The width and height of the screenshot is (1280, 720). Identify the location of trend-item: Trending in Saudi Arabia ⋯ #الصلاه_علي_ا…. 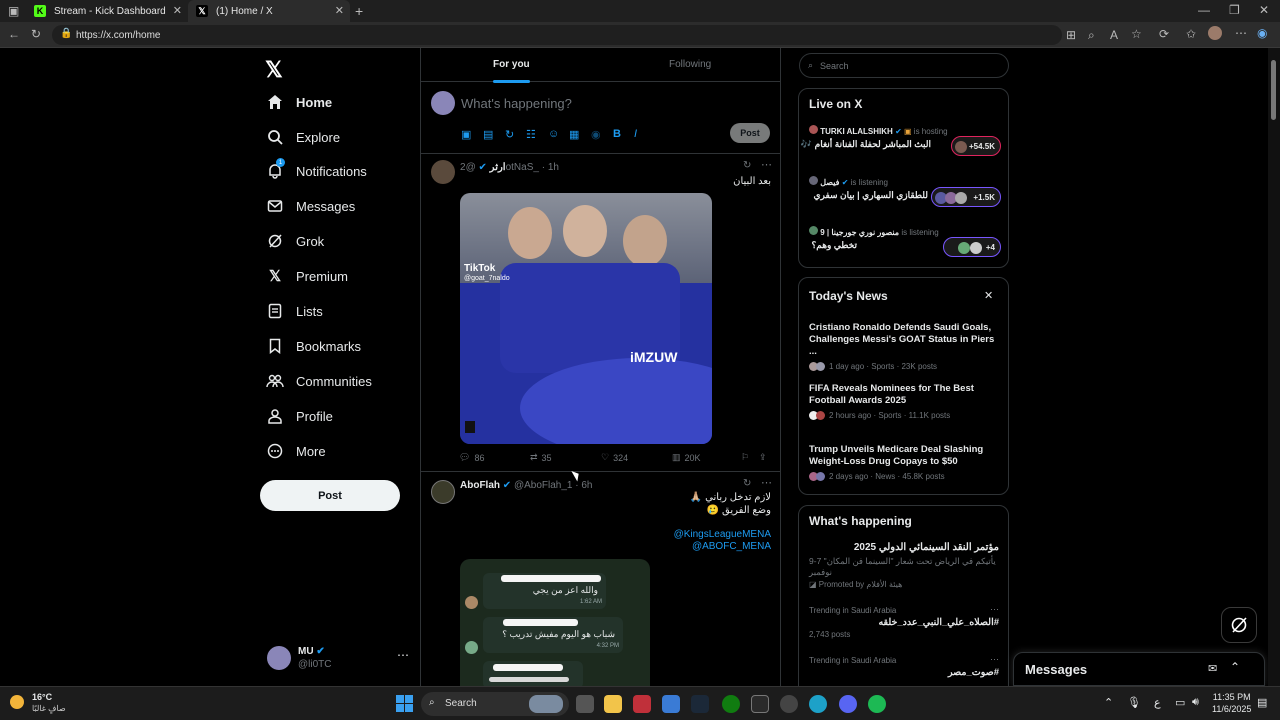
(904, 621).